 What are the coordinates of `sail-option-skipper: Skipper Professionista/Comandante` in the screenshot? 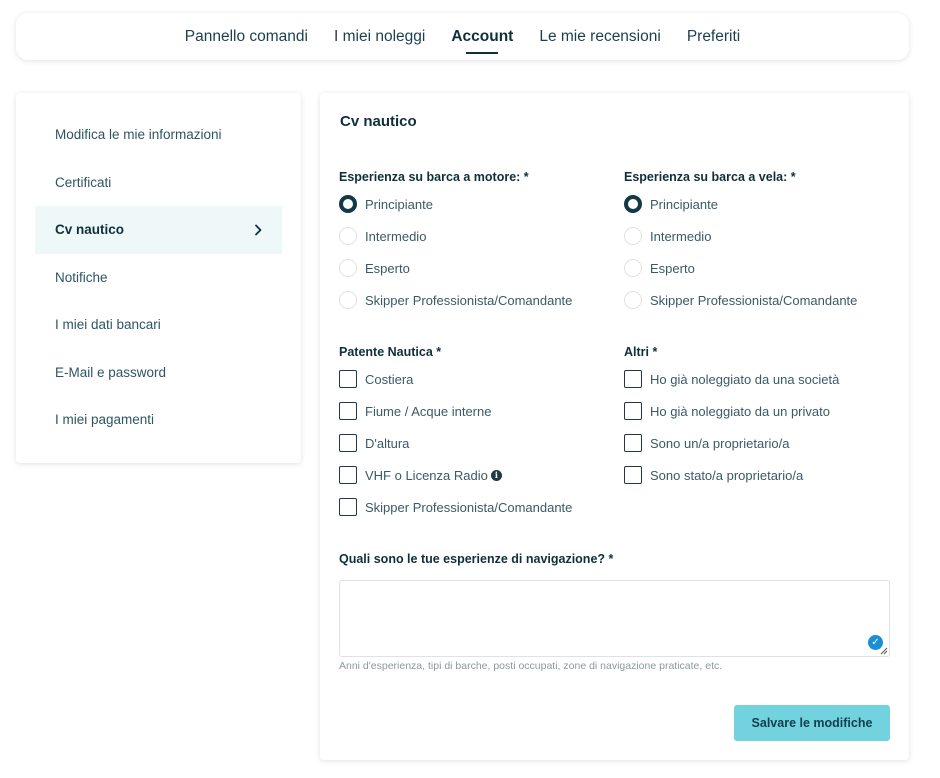 It's located at (759, 300).